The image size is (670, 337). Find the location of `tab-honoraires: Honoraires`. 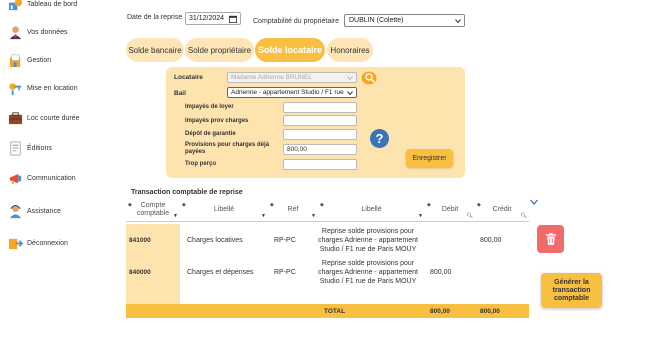

tab-honoraires: Honoraires is located at coordinates (350, 50).